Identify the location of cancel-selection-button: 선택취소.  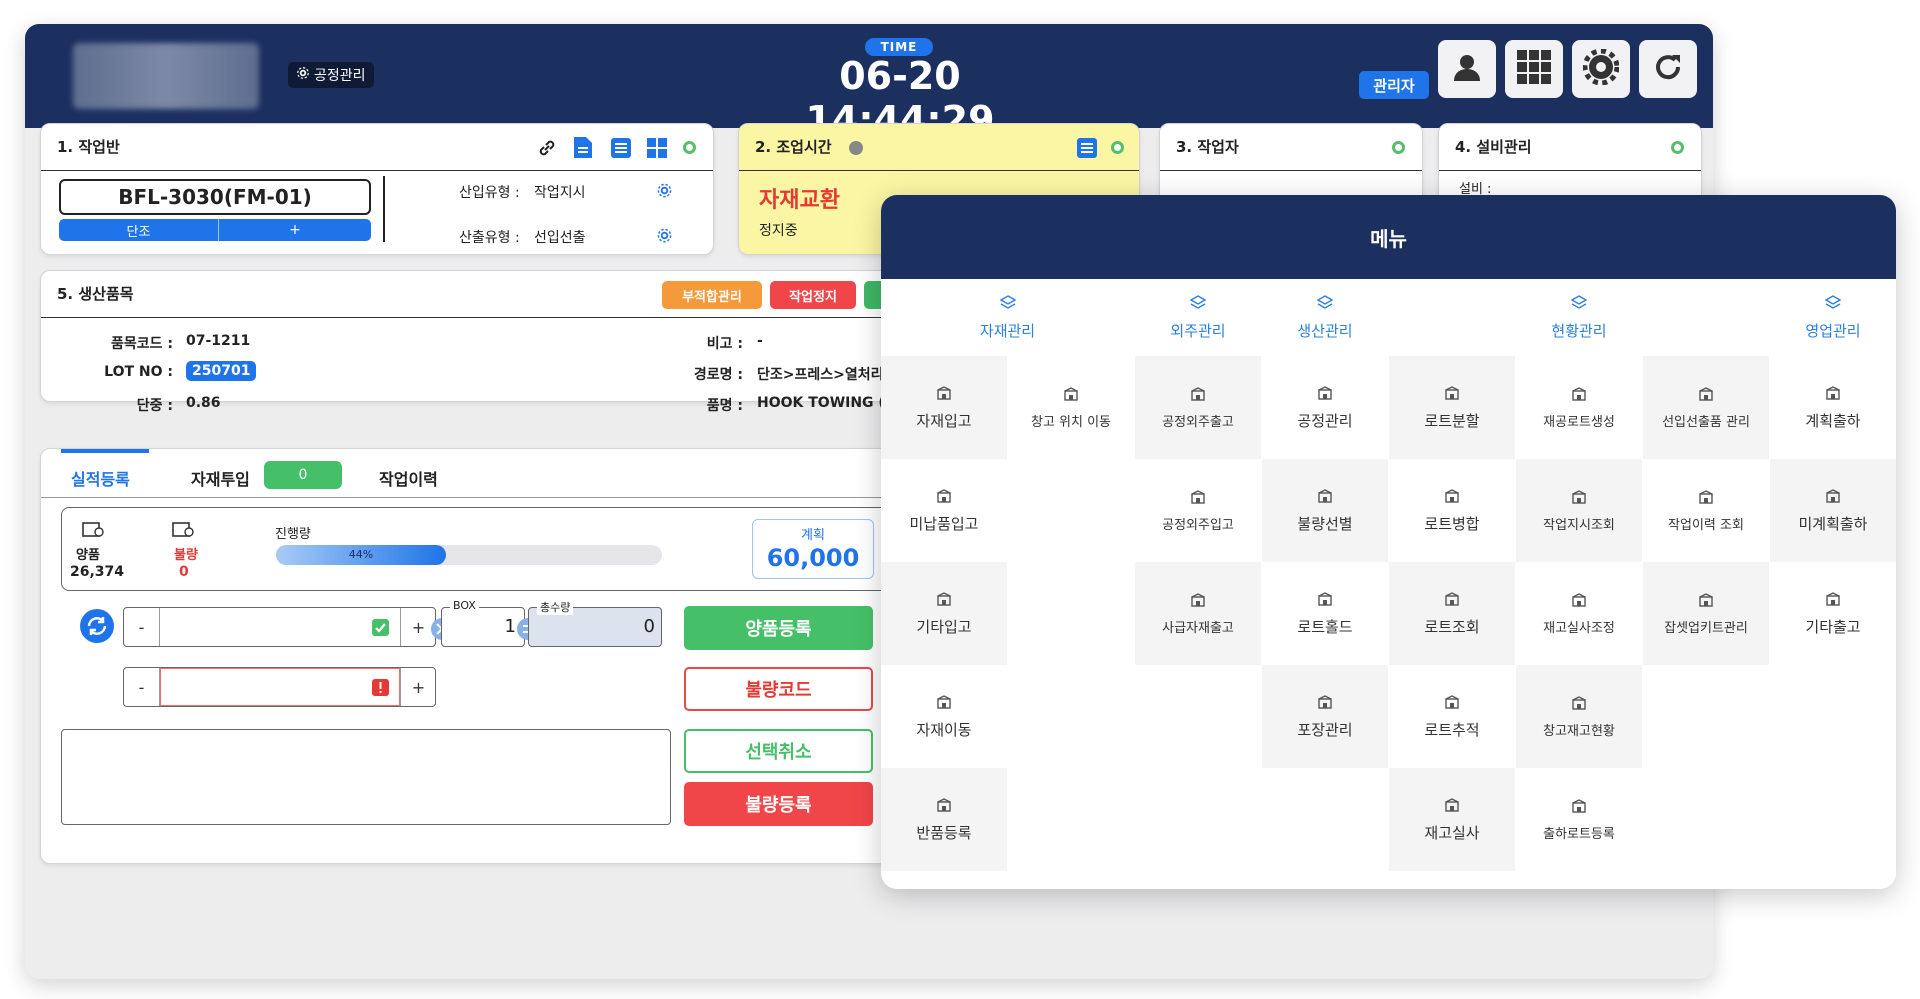
(778, 751).